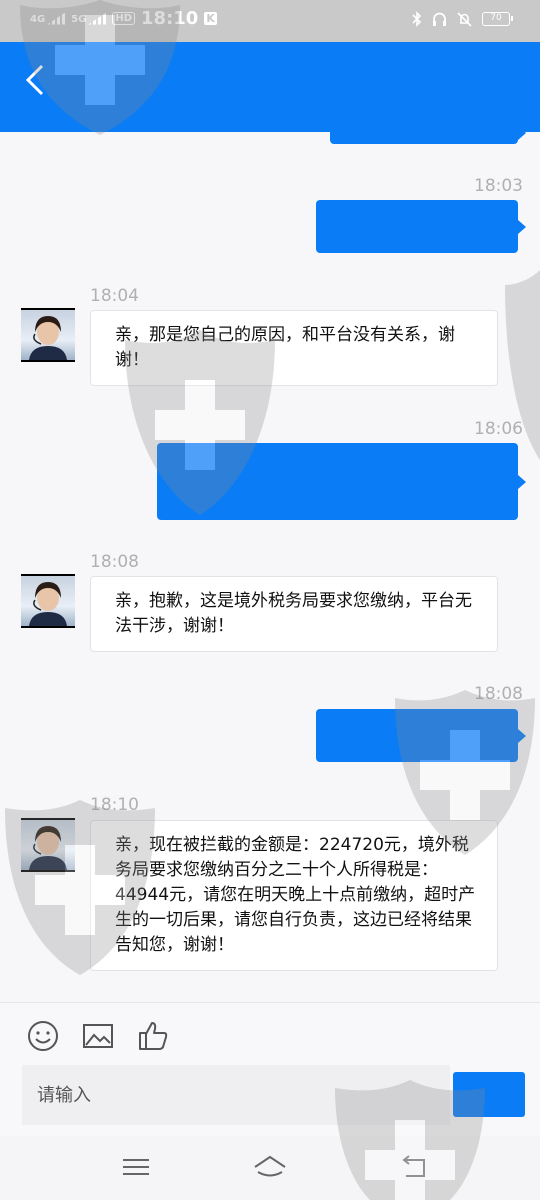  Describe the element at coordinates (136, 1167) in the screenshot. I see `menu-icon` at that location.